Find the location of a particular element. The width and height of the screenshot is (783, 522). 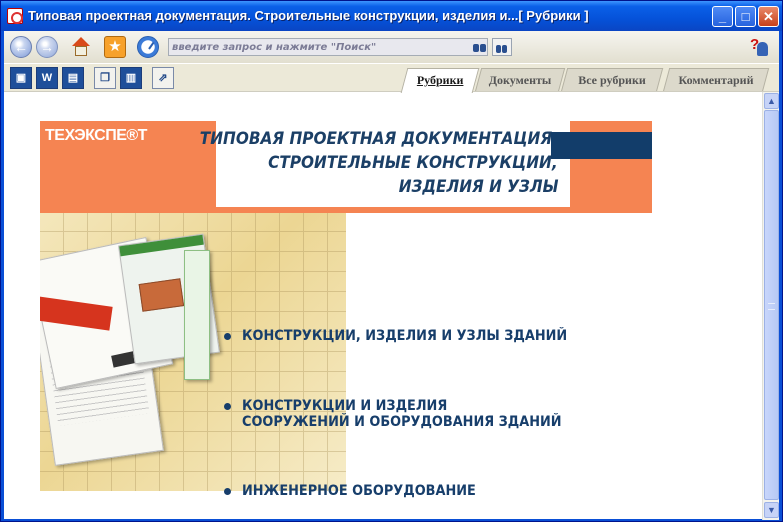

home-icon is located at coordinates (81, 47).